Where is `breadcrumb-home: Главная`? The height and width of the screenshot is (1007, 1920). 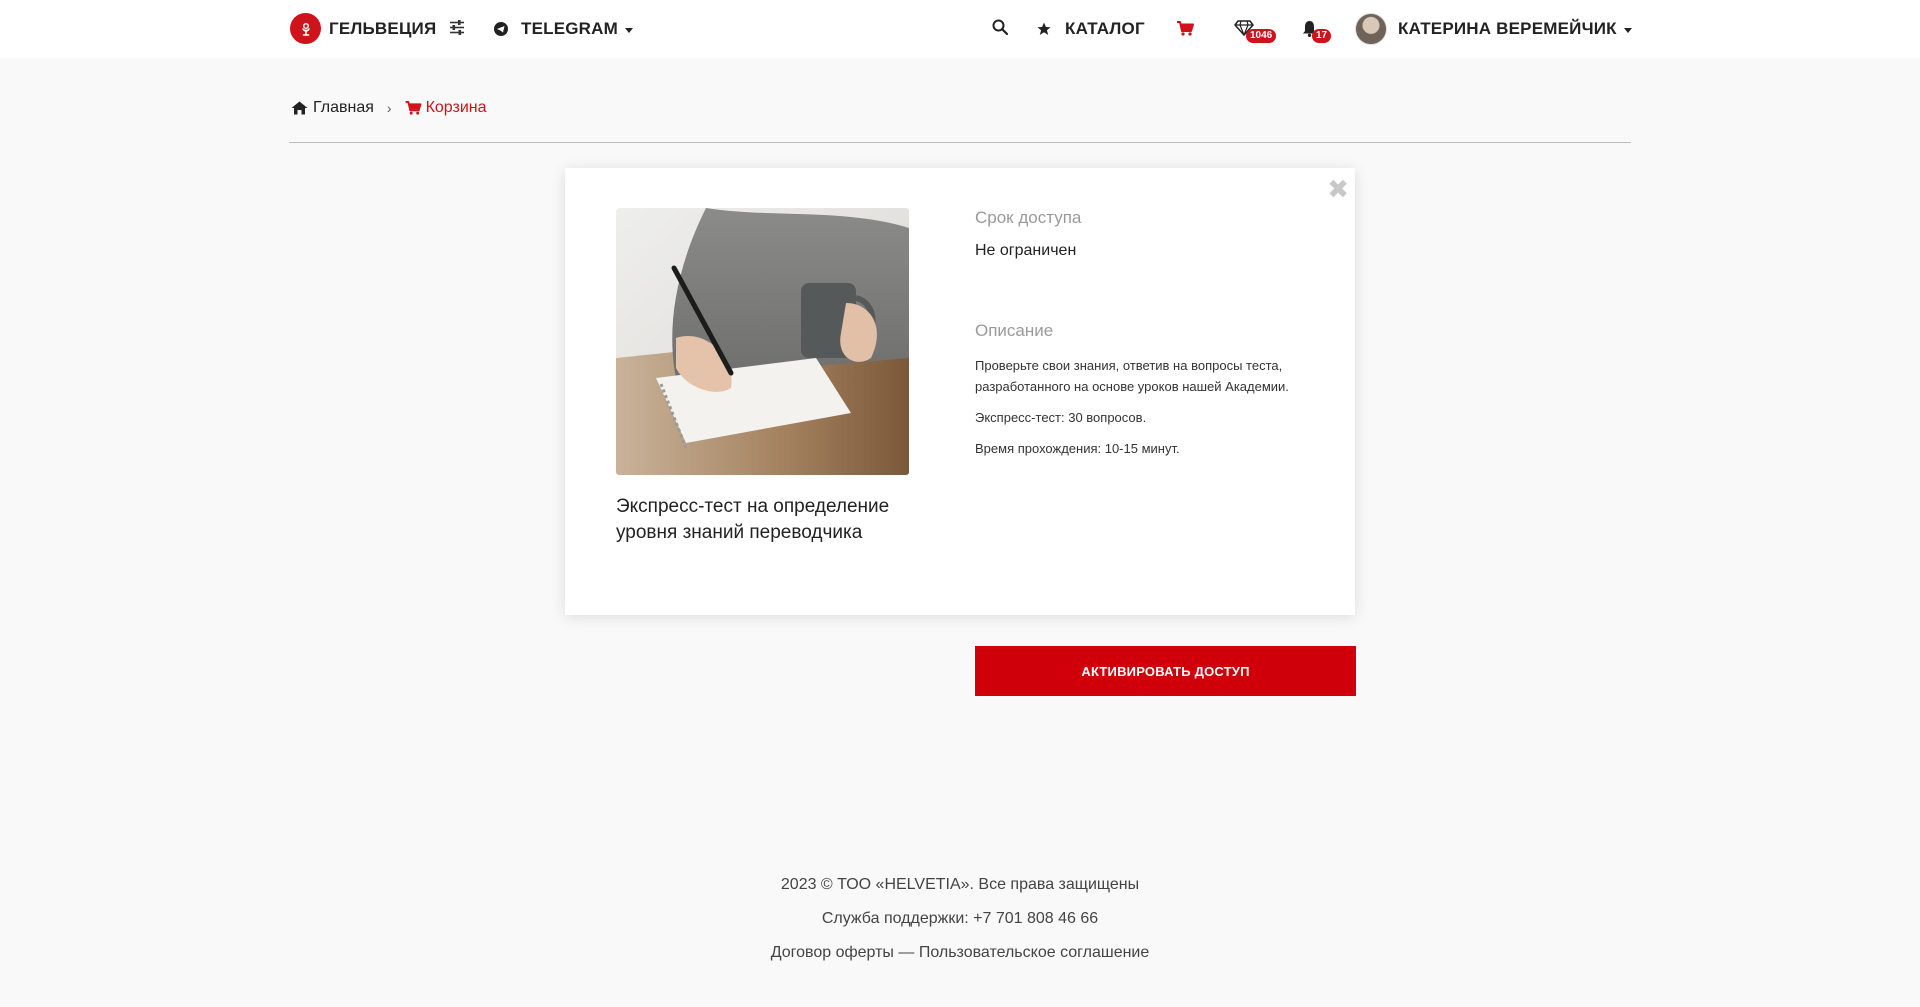 breadcrumb-home: Главная is located at coordinates (332, 108).